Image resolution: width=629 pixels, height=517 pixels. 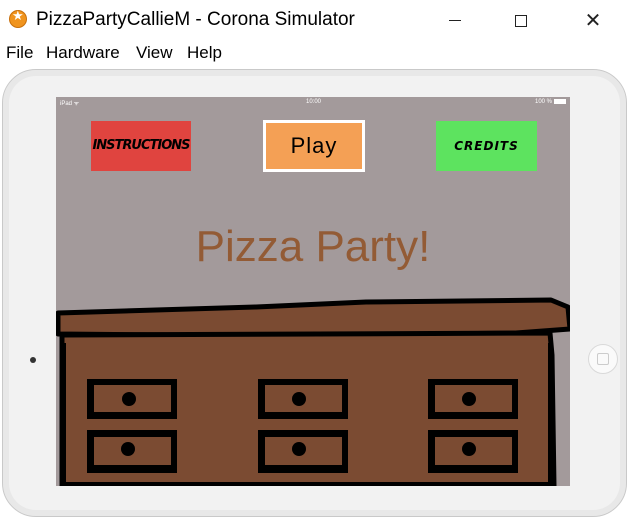 I want to click on drawer-middle-top-knob, so click(x=299, y=399).